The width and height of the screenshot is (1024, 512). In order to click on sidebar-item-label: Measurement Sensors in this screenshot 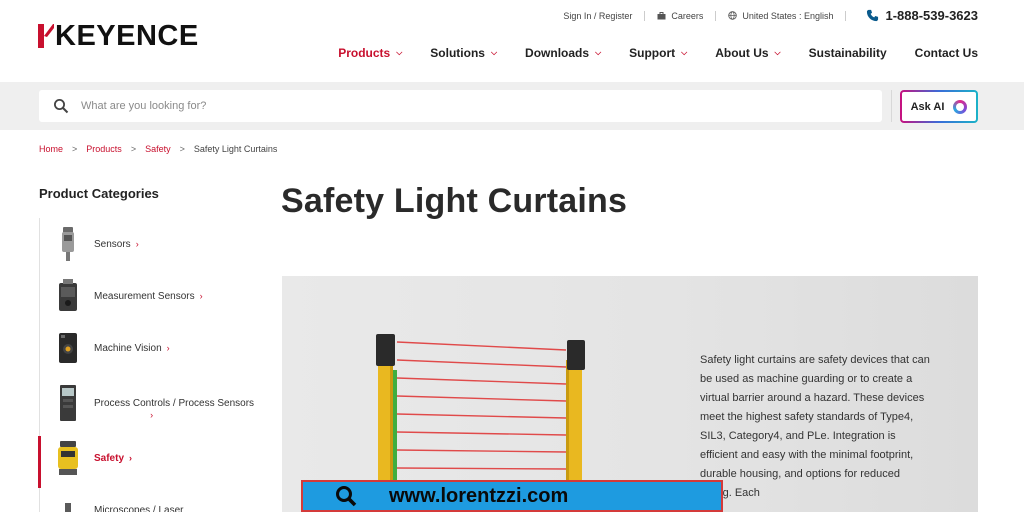, I will do `click(144, 296)`.